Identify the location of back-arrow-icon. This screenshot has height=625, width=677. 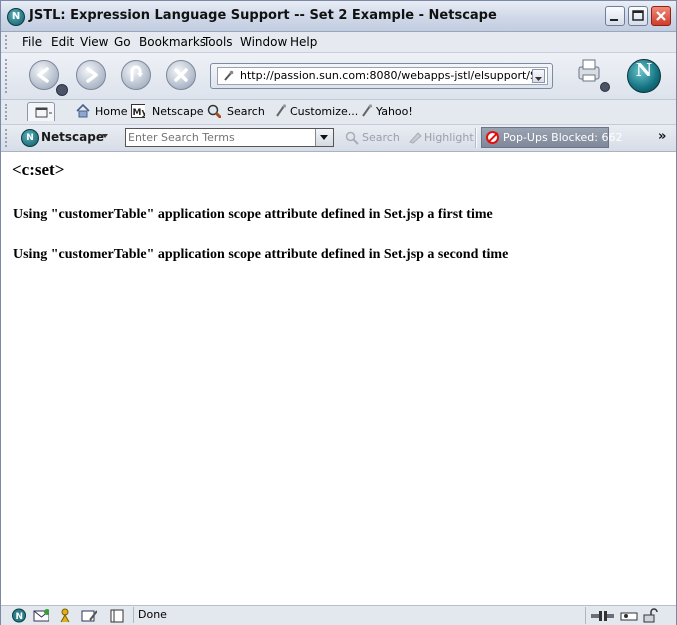
(43, 75).